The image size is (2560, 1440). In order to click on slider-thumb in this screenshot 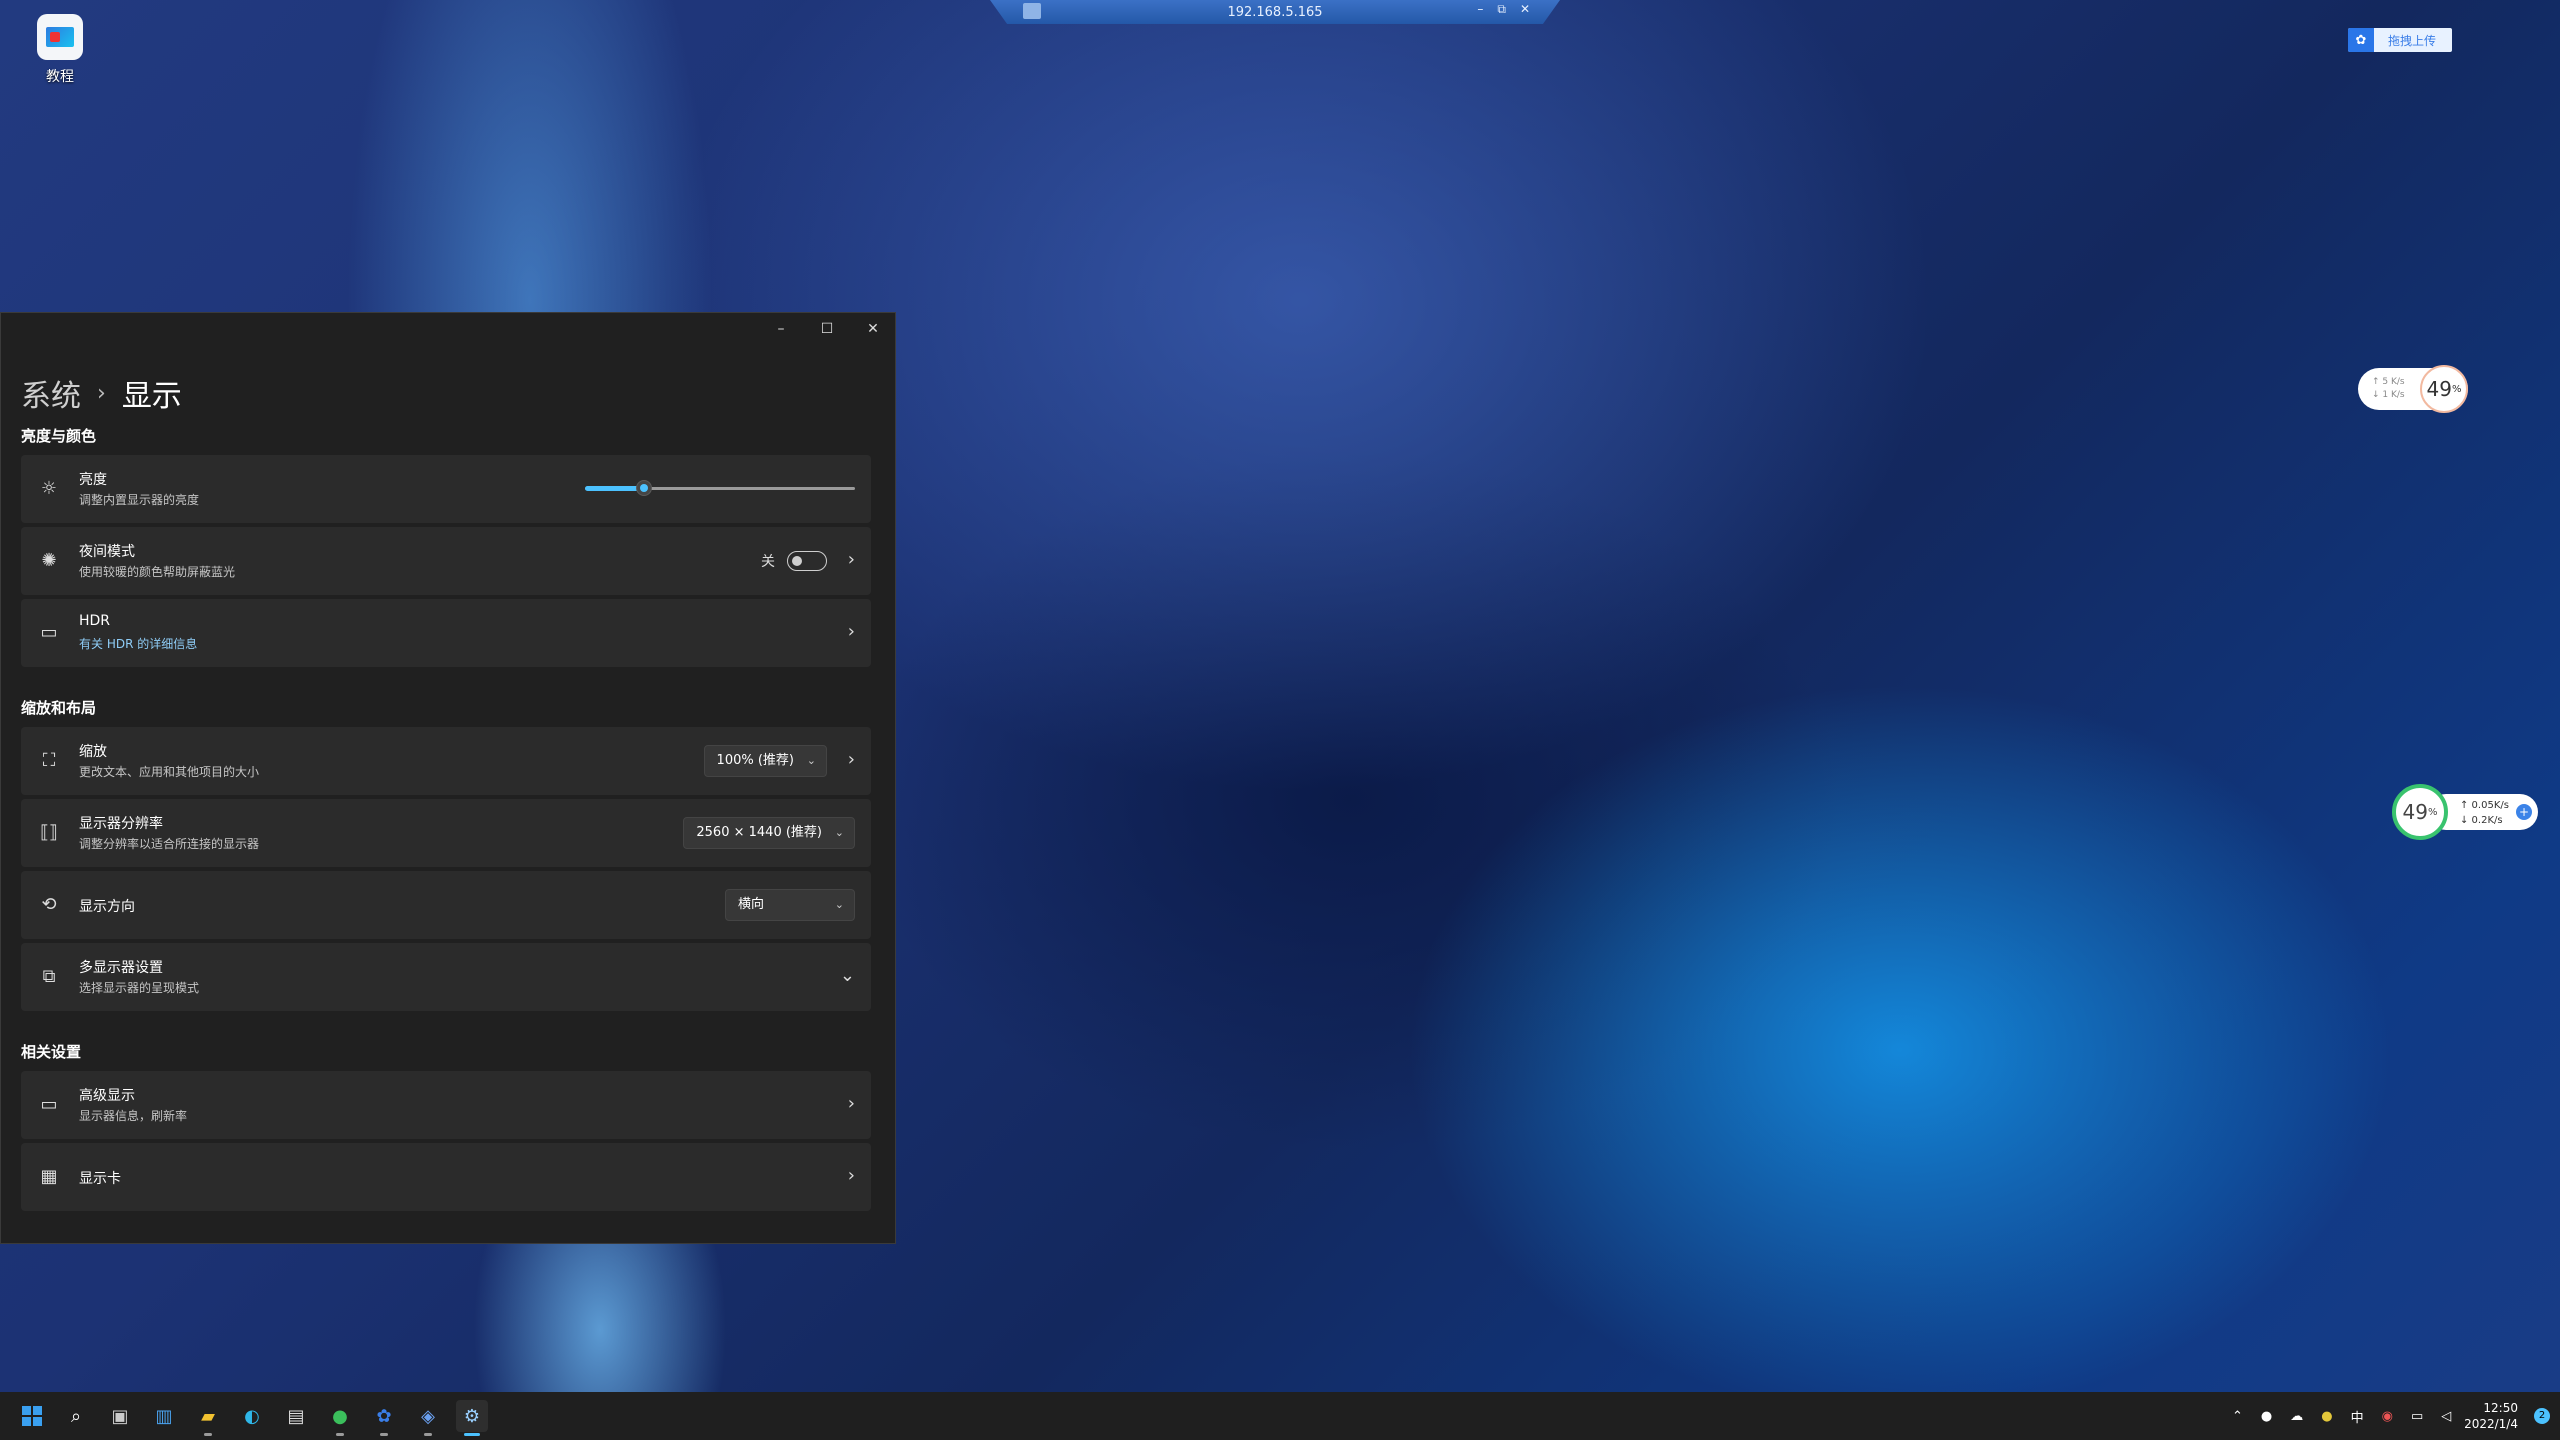, I will do `click(644, 488)`.